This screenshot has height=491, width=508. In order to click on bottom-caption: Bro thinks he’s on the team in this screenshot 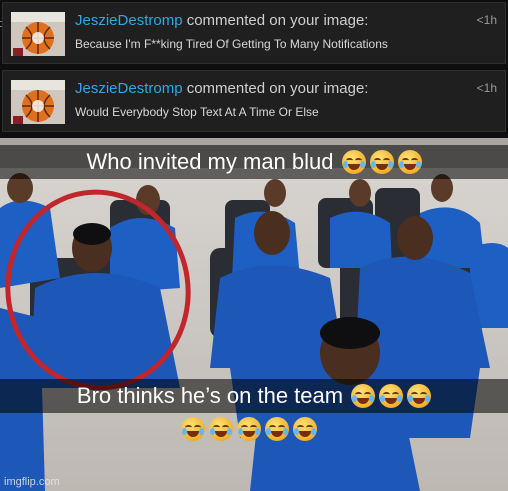, I will do `click(254, 396)`.